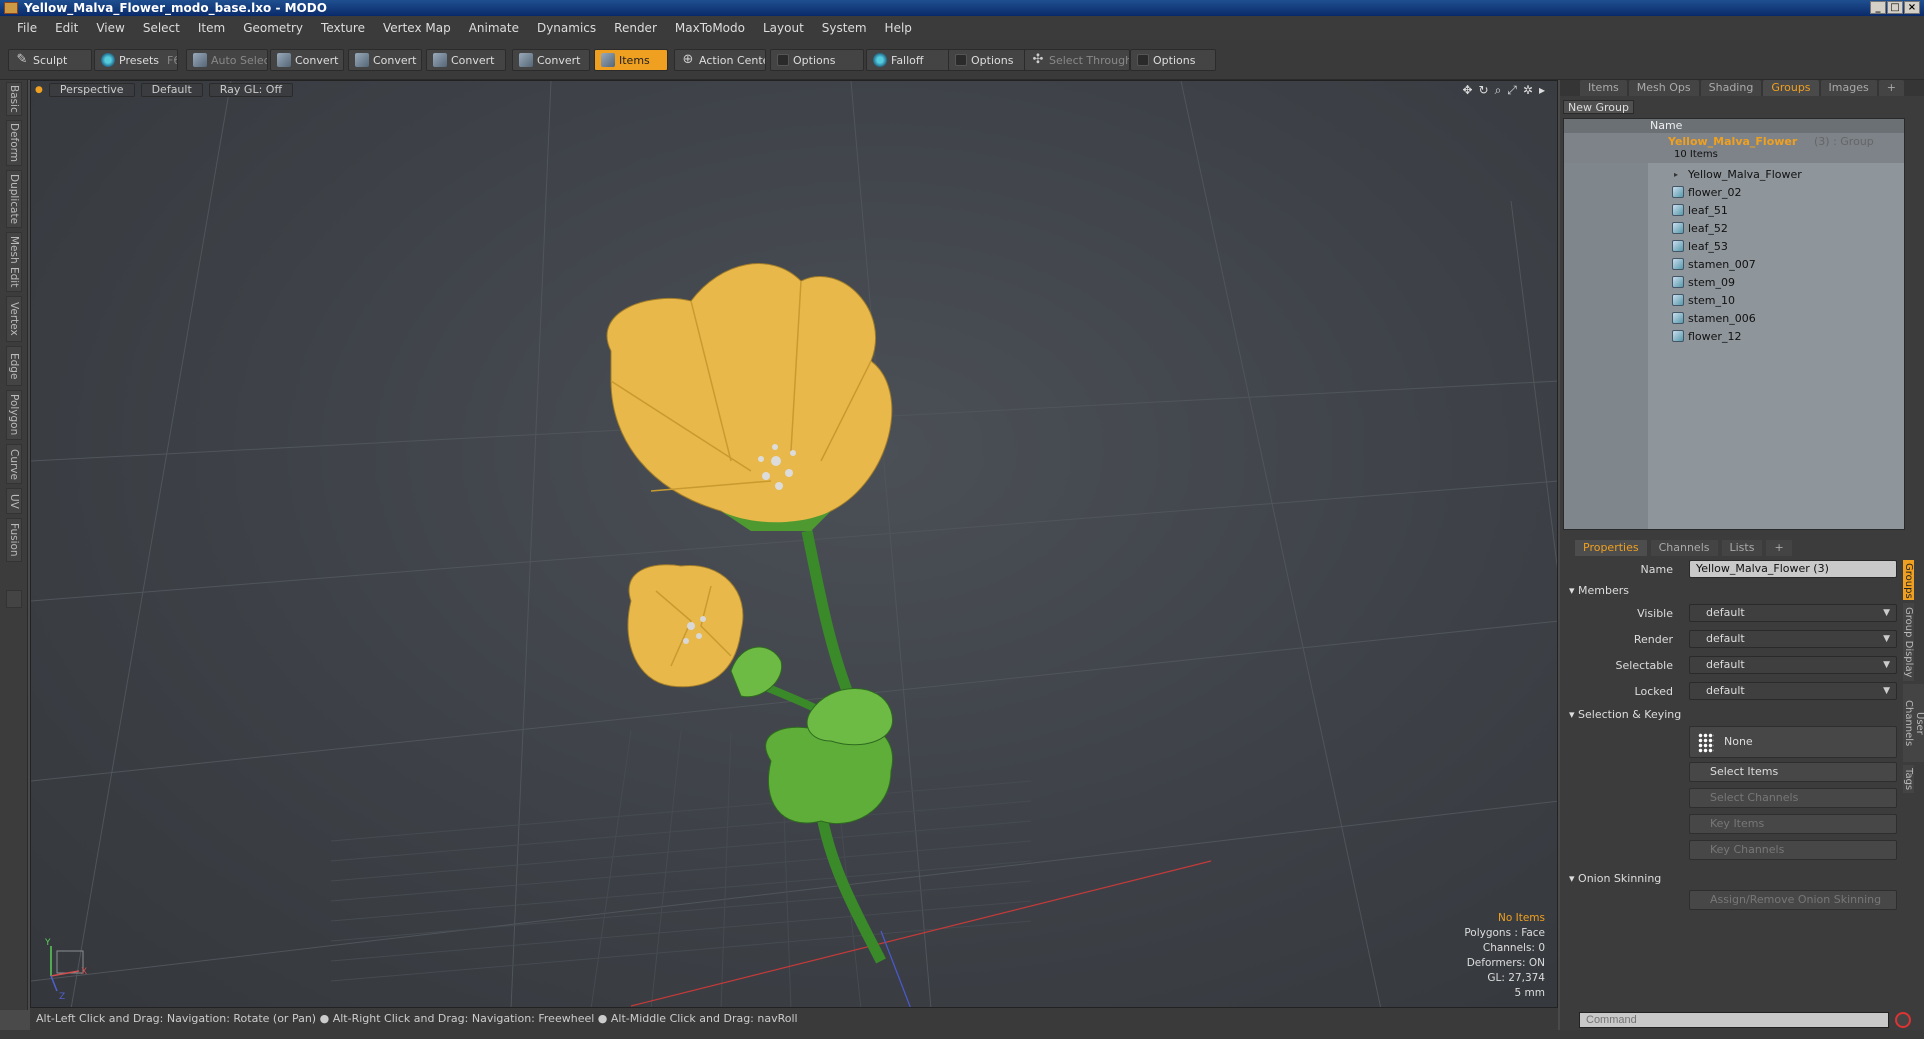  What do you see at coordinates (631, 60) in the screenshot?
I see `items-mode-button: Items` at bounding box center [631, 60].